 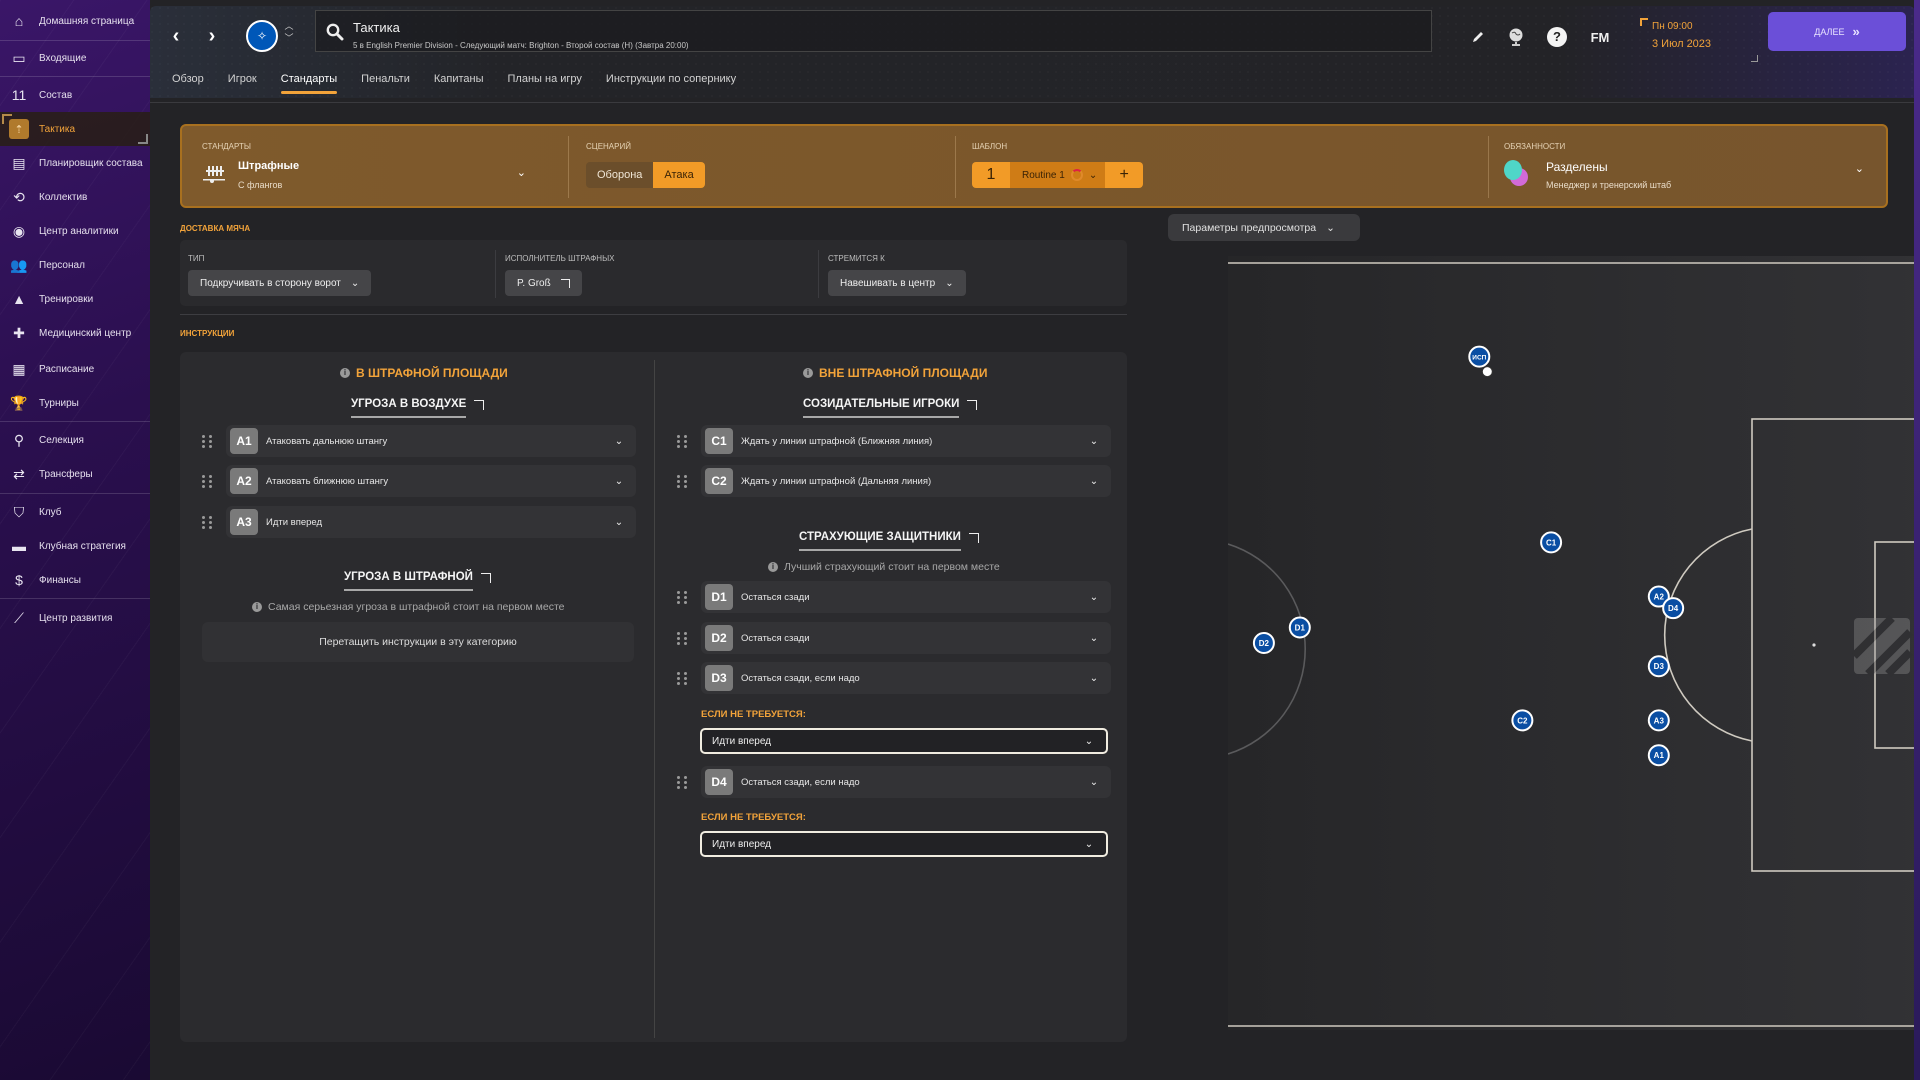 What do you see at coordinates (1478, 37) in the screenshot?
I see `edit-pencil-icon` at bounding box center [1478, 37].